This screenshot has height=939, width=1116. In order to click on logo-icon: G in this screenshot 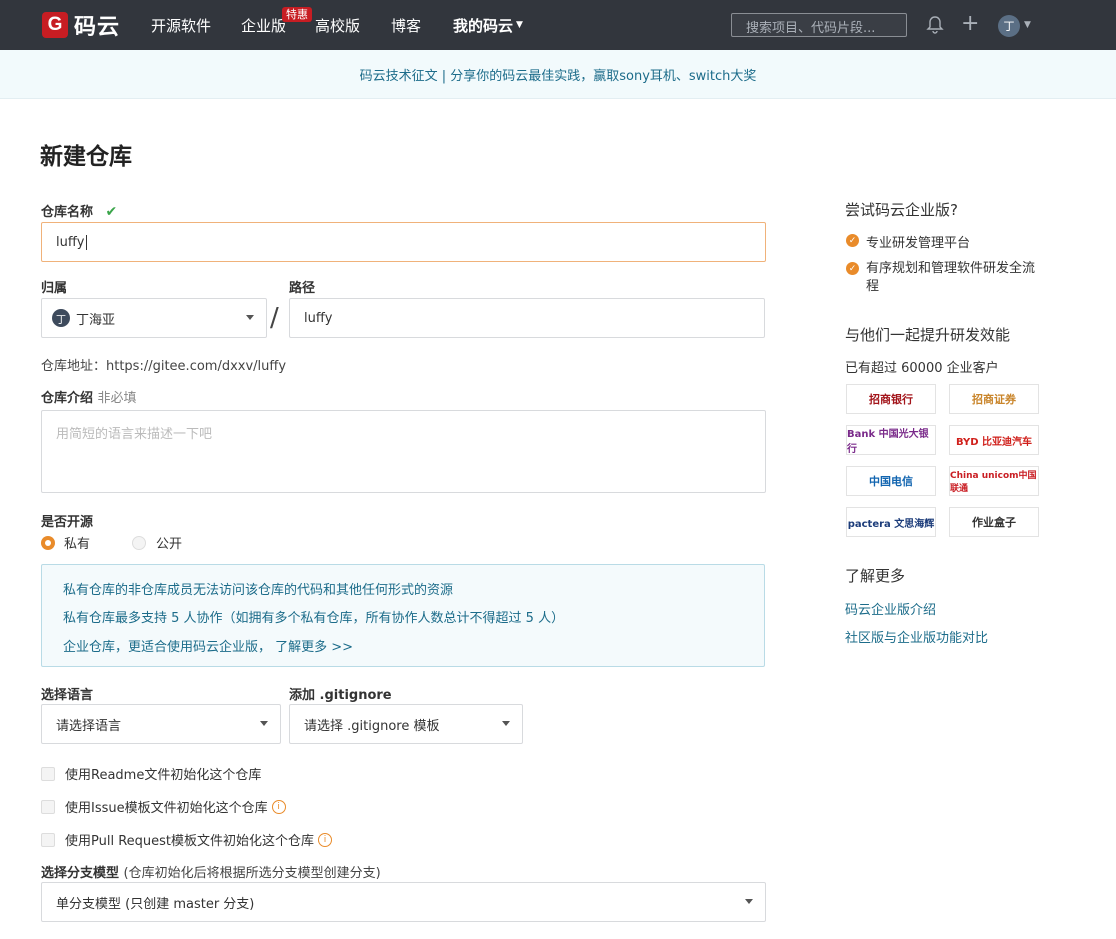, I will do `click(55, 25)`.